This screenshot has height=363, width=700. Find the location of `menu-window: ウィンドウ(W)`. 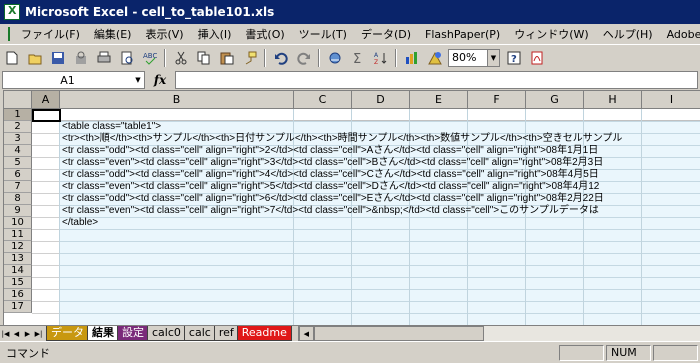

menu-window: ウィンドウ(W) is located at coordinates (551, 34).